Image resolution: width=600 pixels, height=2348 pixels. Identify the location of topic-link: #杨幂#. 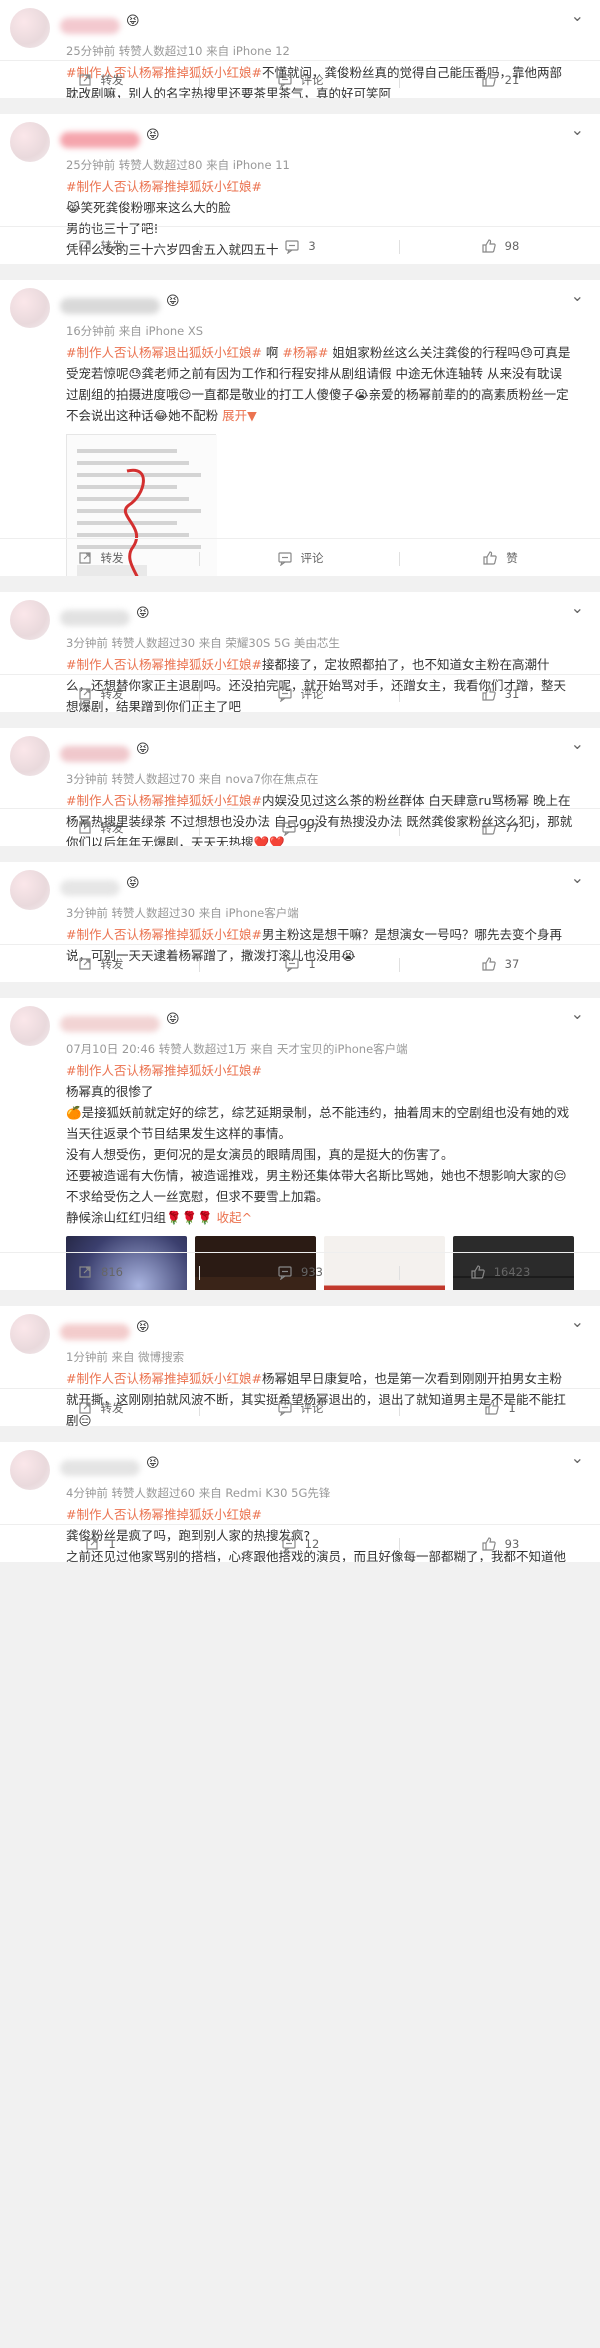
(305, 352).